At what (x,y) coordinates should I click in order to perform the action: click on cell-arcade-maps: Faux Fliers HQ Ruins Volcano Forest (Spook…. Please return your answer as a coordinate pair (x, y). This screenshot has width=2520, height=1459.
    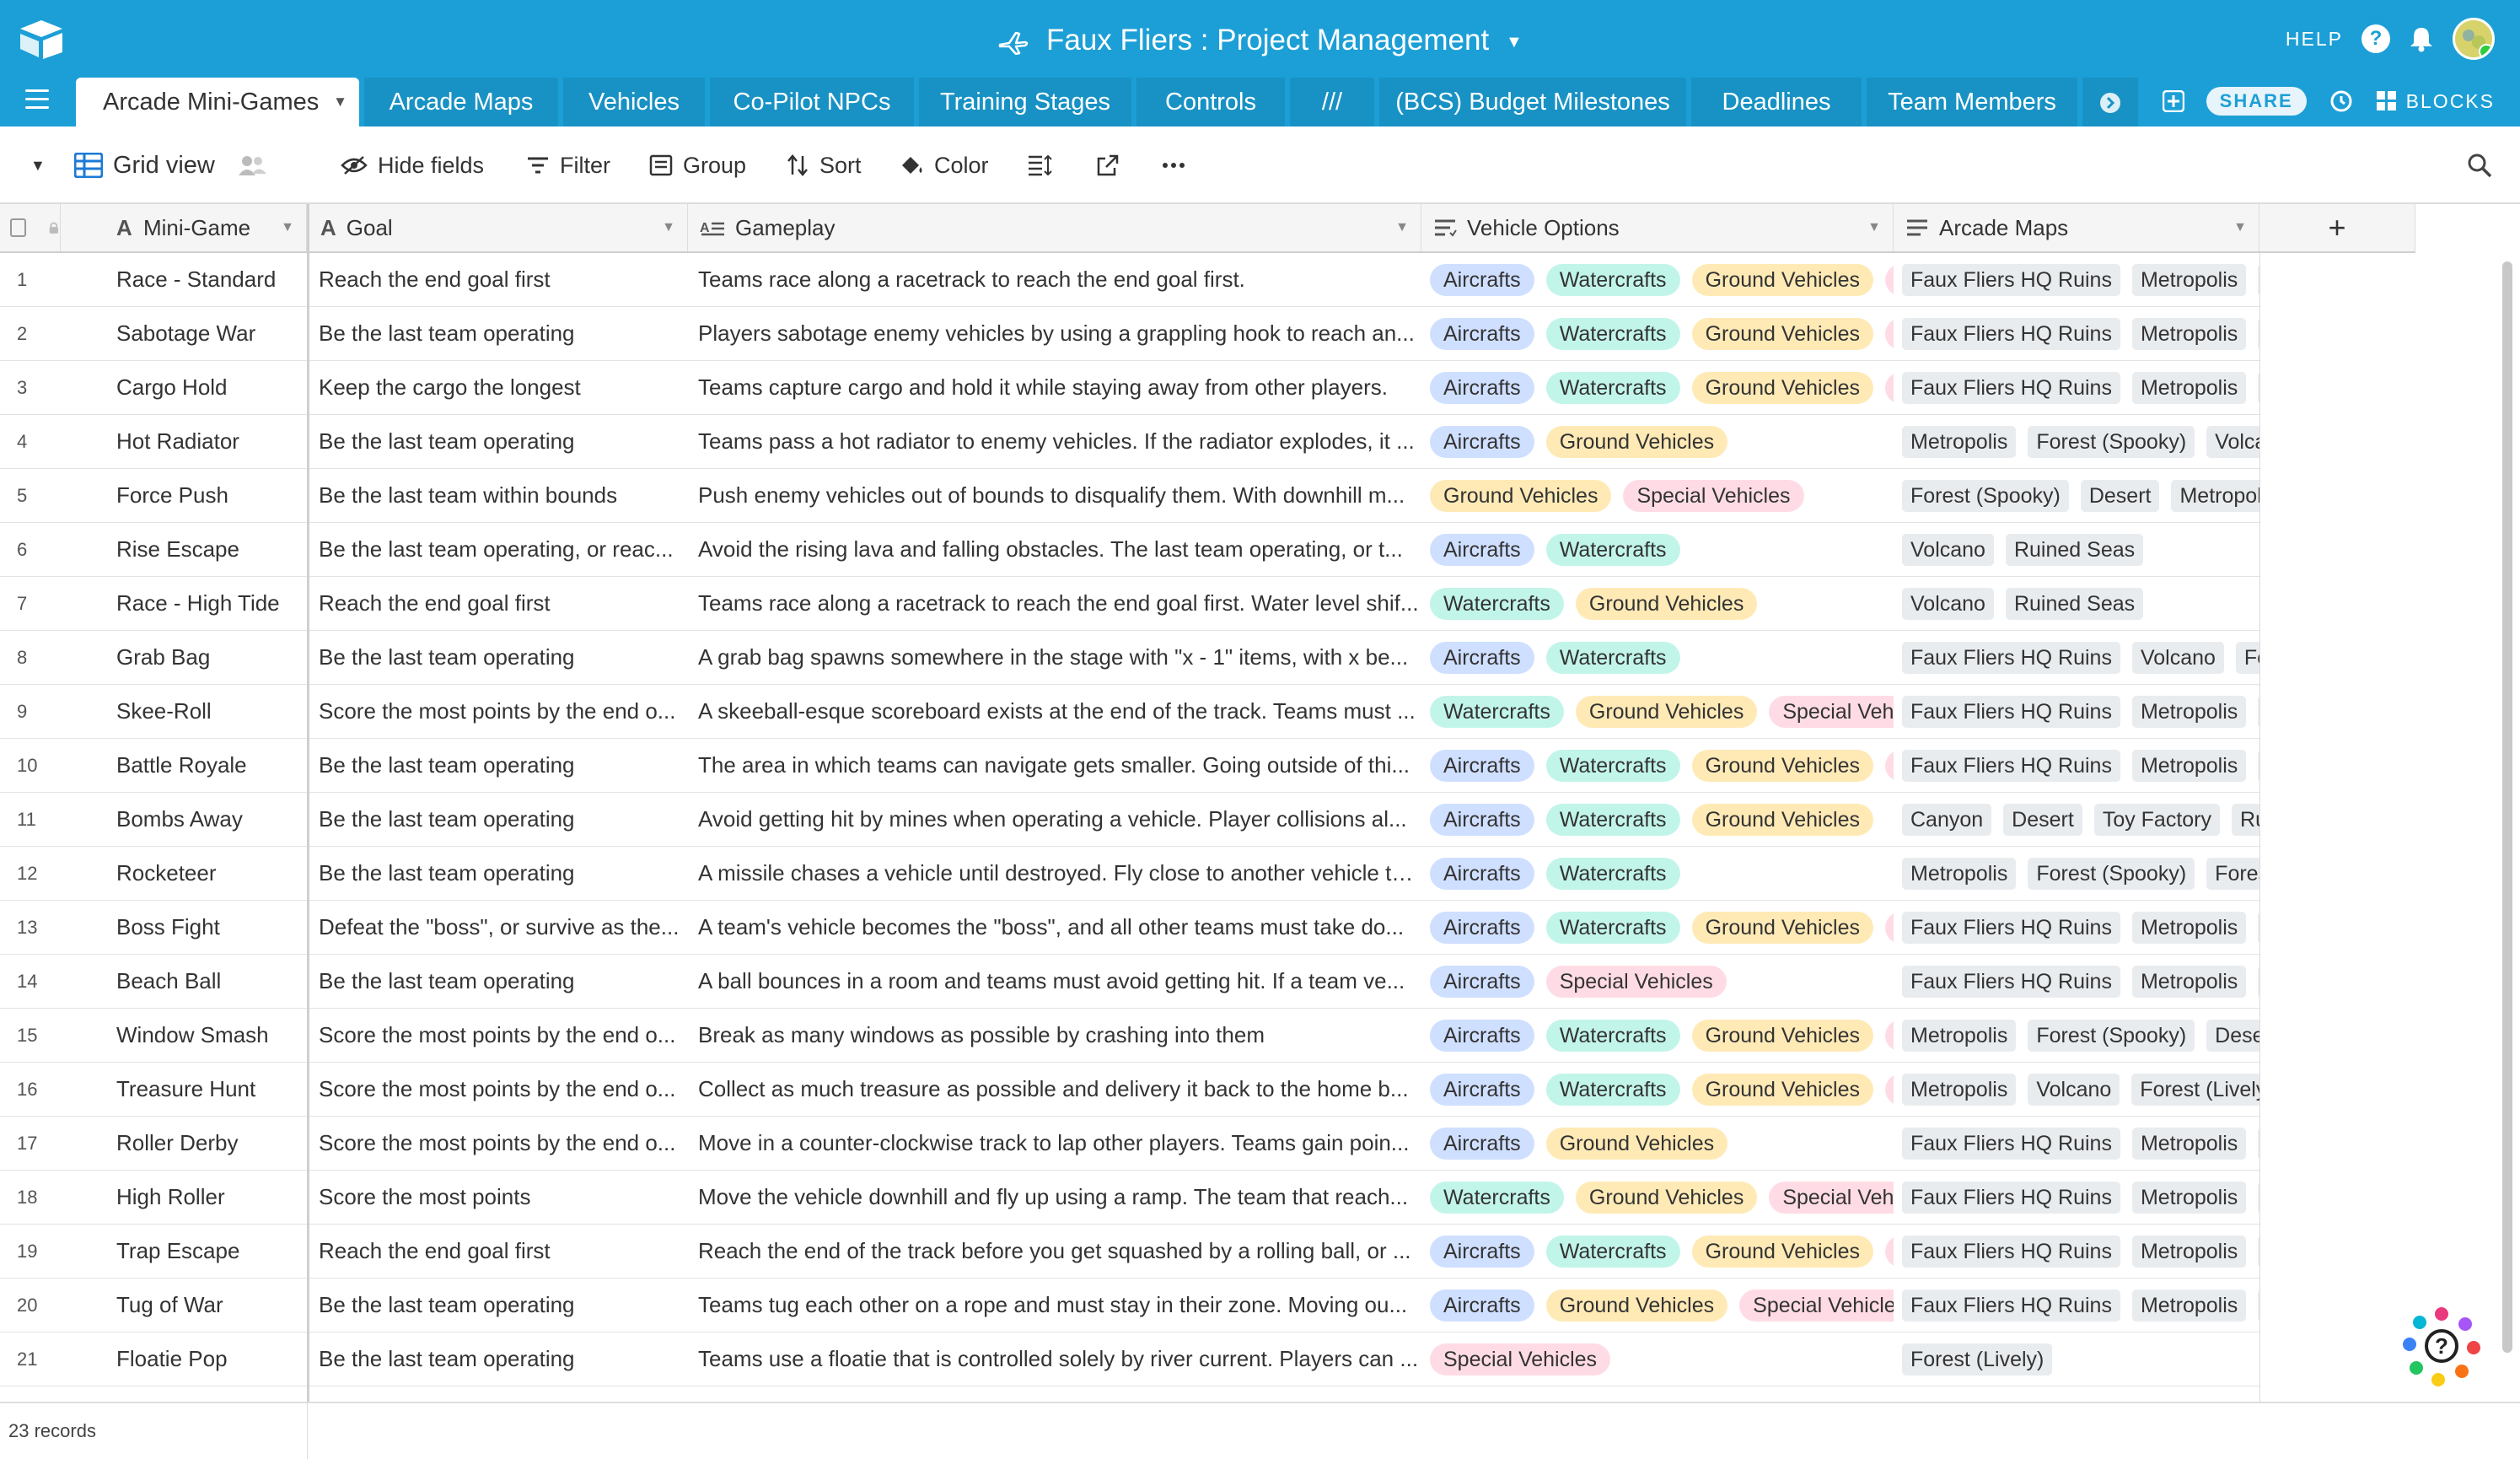
    Looking at the image, I should click on (2077, 657).